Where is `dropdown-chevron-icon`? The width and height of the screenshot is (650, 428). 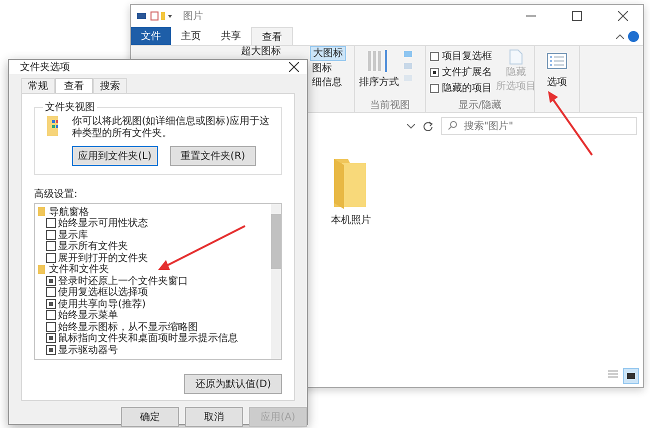
dropdown-chevron-icon is located at coordinates (411, 126).